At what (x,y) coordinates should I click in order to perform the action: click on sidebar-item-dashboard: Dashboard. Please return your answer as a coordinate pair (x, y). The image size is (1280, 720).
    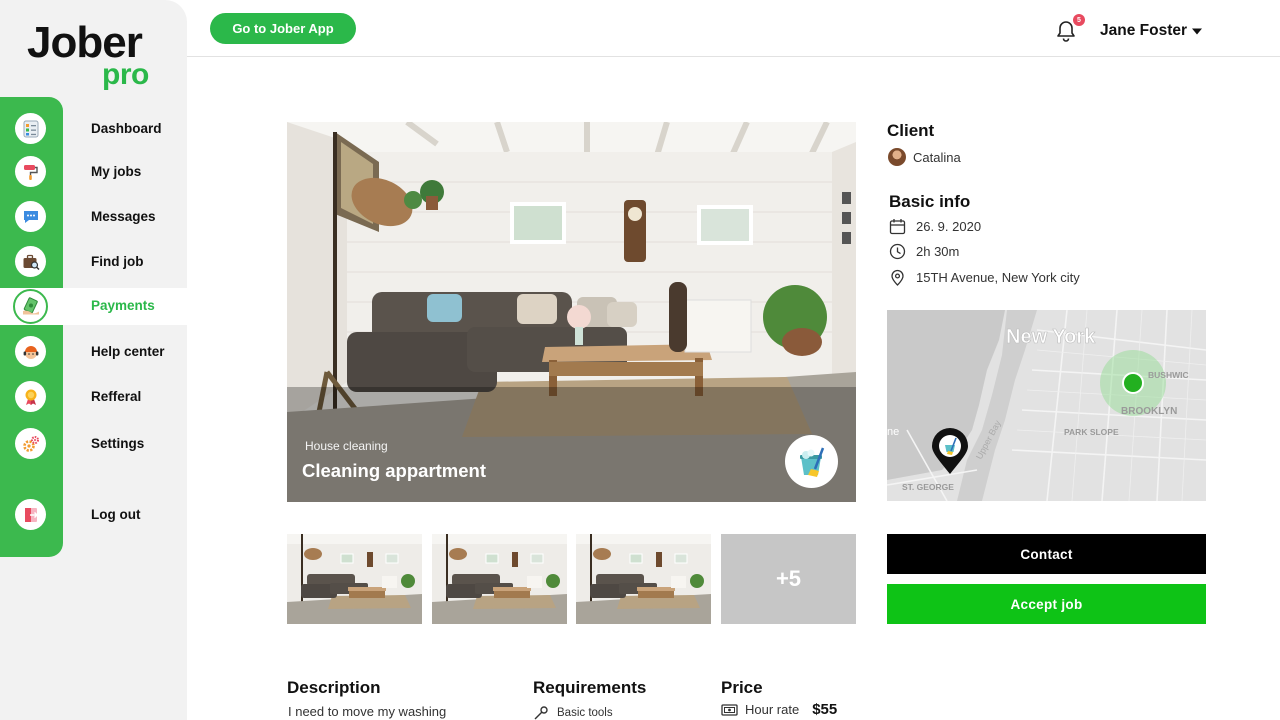
    Looking at the image, I should click on (93, 129).